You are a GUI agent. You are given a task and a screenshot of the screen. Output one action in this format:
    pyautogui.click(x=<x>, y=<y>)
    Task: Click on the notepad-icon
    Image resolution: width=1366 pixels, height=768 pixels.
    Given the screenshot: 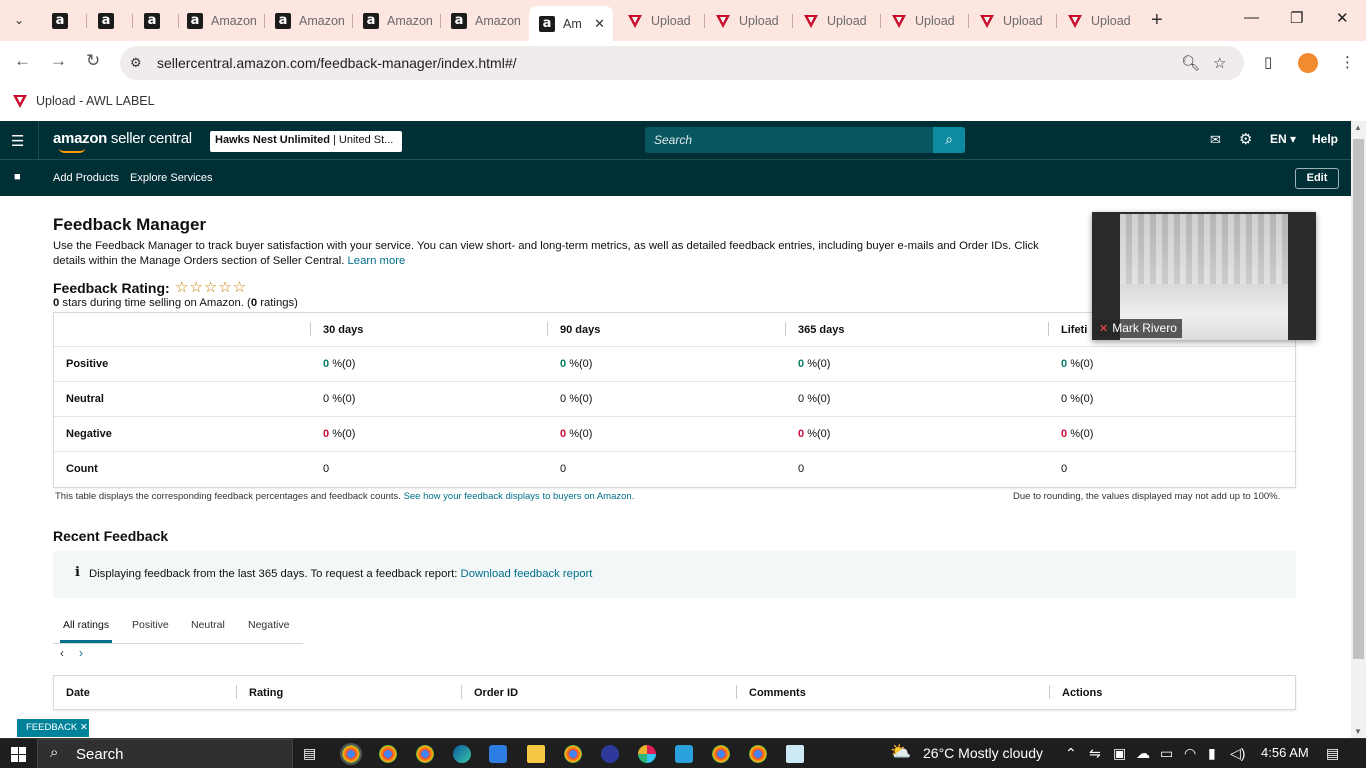 What is the action you would take?
    pyautogui.click(x=795, y=754)
    